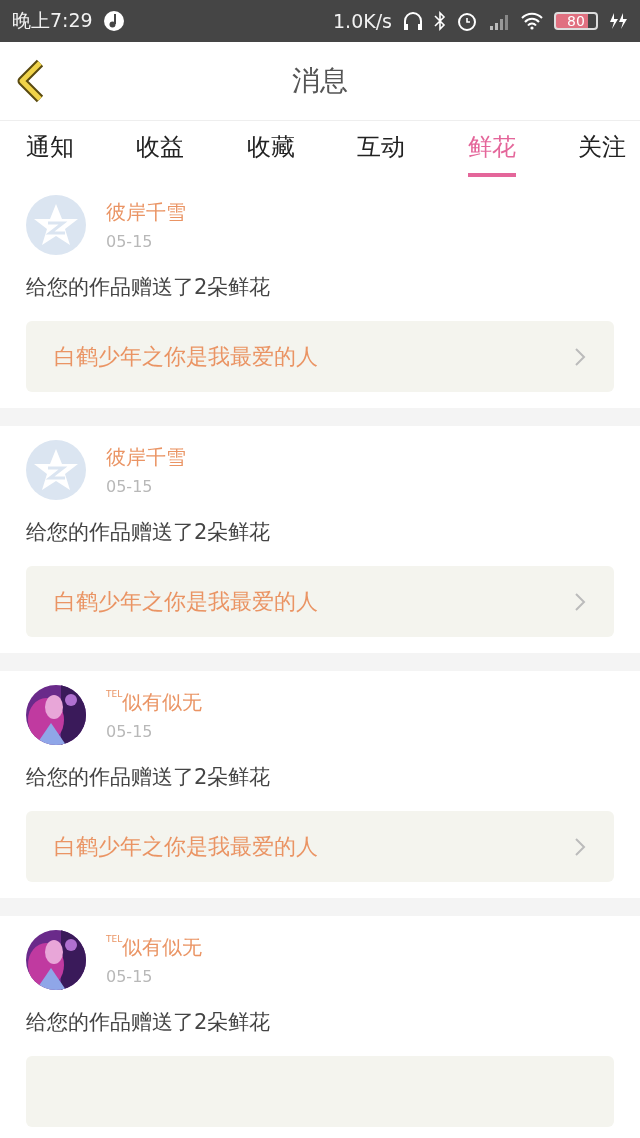 This screenshot has height=1138, width=640. What do you see at coordinates (576, 21) in the screenshot?
I see `battery-level: 80` at bounding box center [576, 21].